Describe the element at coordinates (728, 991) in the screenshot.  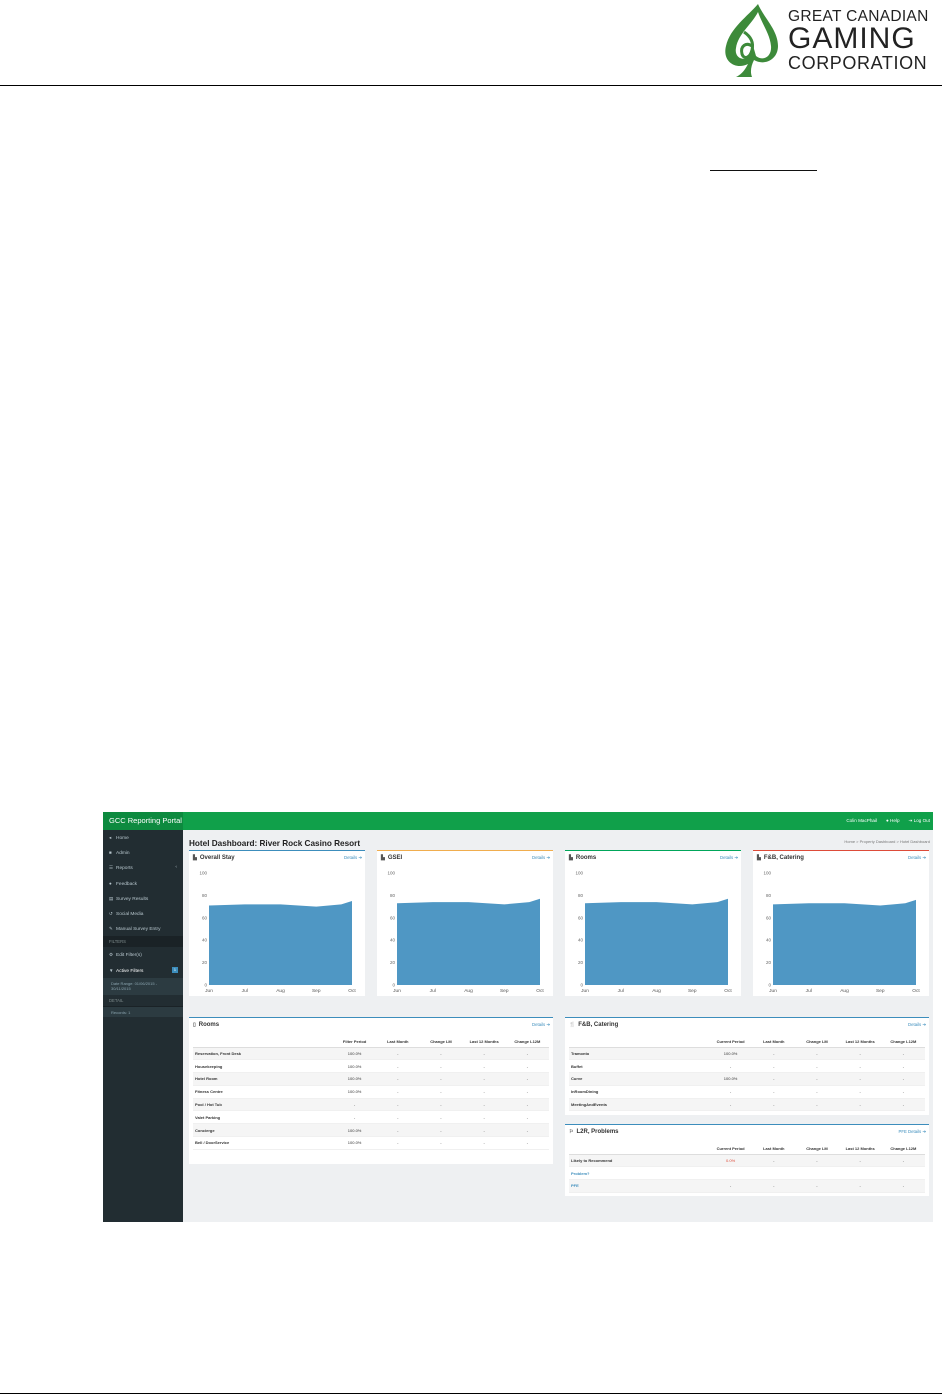
I see `x-tick-label: Oct` at that location.